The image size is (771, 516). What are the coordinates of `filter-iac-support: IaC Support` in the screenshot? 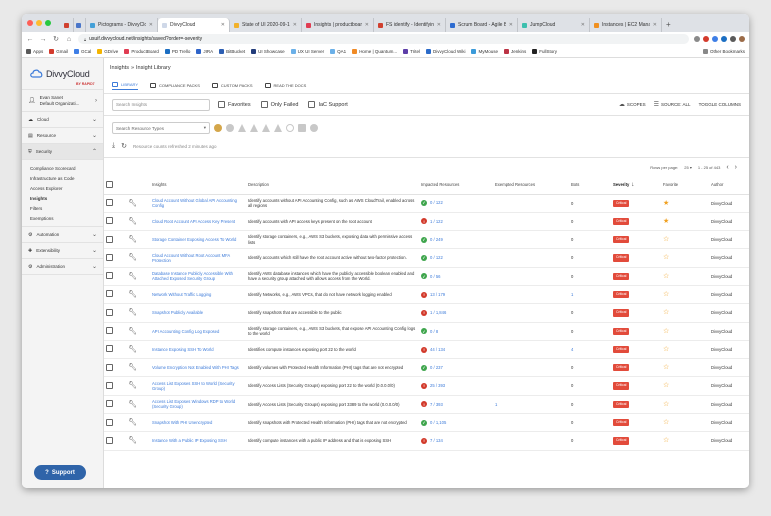 It's located at (328, 104).